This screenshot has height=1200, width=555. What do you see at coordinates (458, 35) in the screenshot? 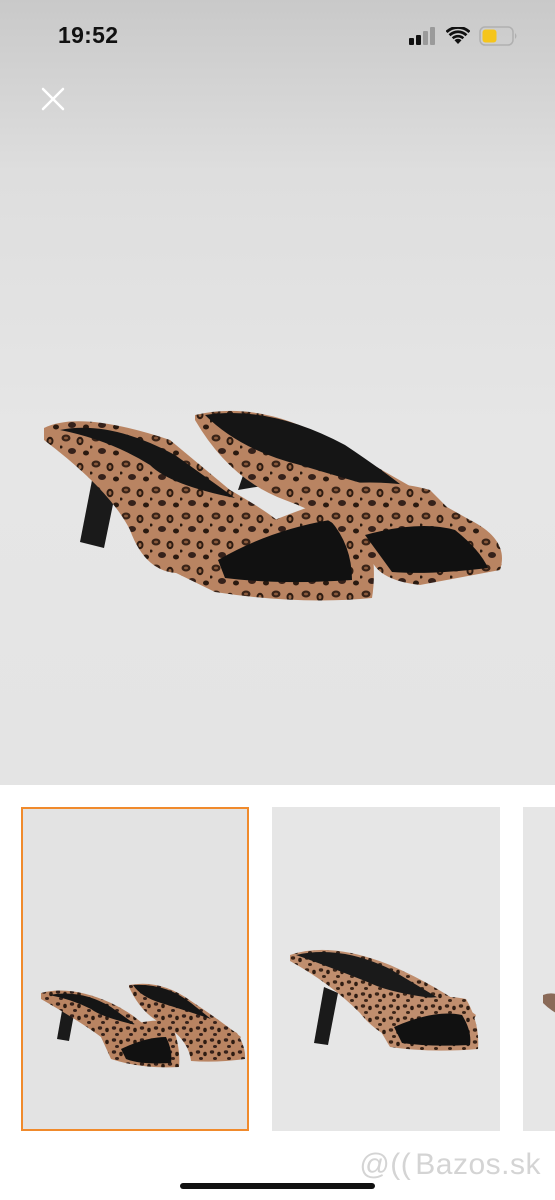
I see `wifi-icon` at bounding box center [458, 35].